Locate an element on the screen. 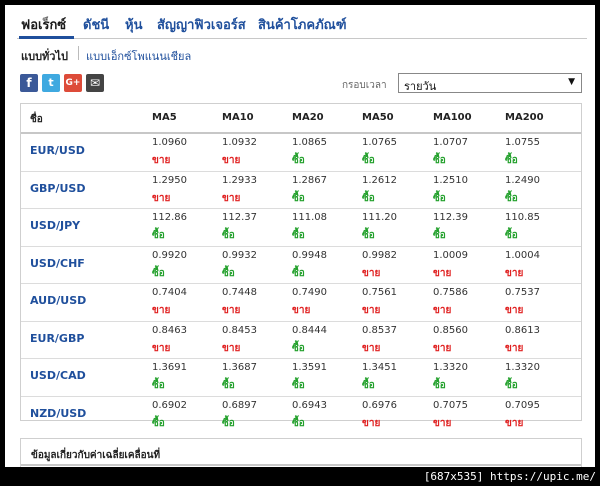 The width and height of the screenshot is (600, 486). email-icon: ✉ is located at coordinates (95, 83).